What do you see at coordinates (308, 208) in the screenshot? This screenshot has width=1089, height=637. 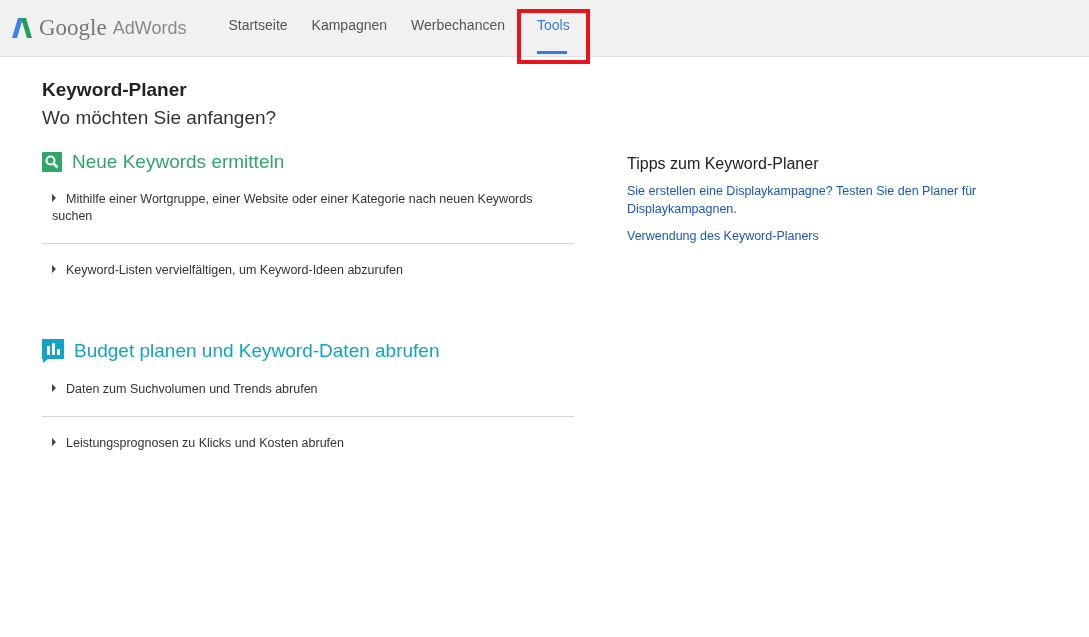 I see `expandable-option: Mithilfe einer Wortgruppe, einer Website oder einer Kategorie nach neuen Keywords suchen` at bounding box center [308, 208].